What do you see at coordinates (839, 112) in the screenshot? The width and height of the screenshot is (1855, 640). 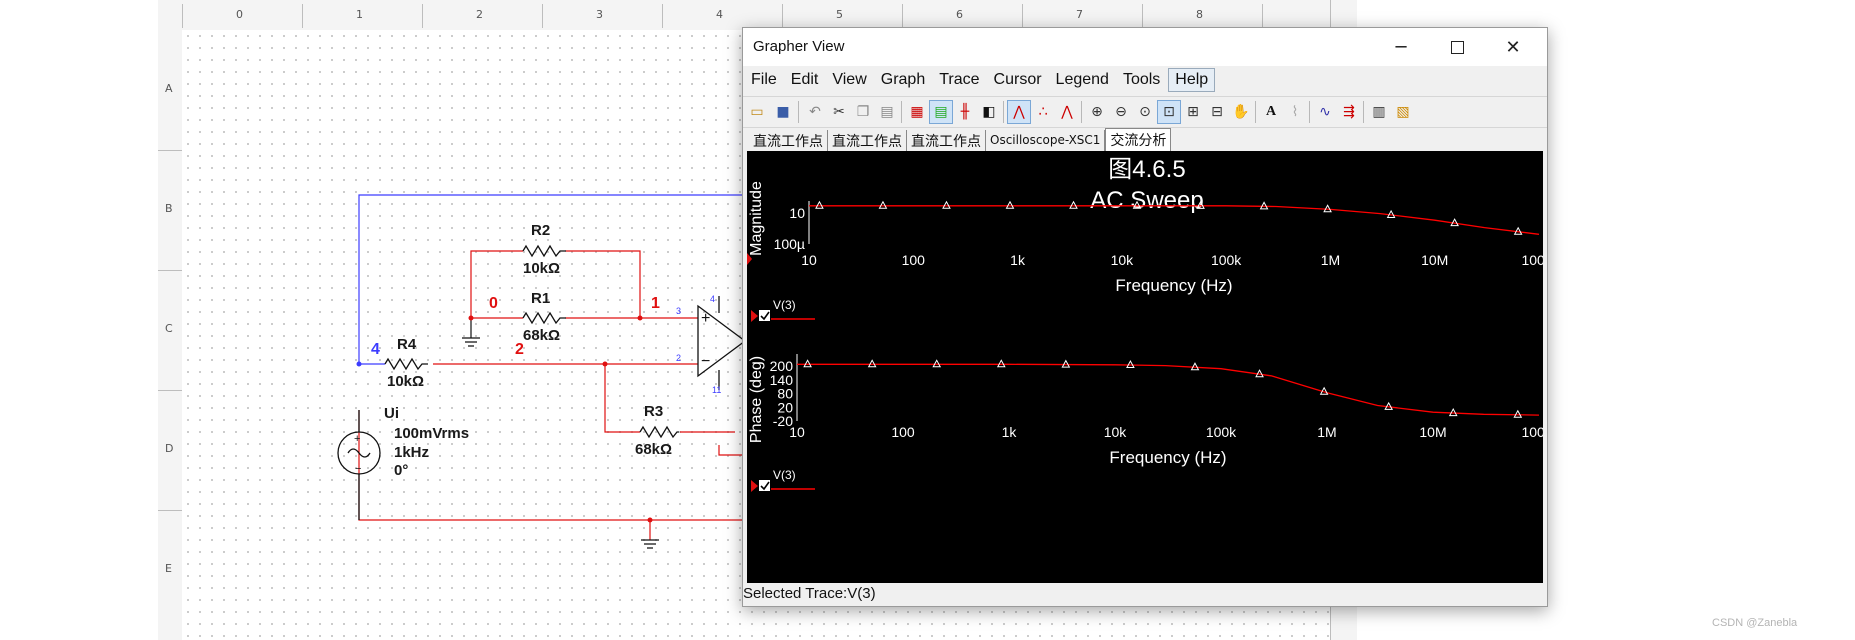 I see `cut-icon: ✂` at bounding box center [839, 112].